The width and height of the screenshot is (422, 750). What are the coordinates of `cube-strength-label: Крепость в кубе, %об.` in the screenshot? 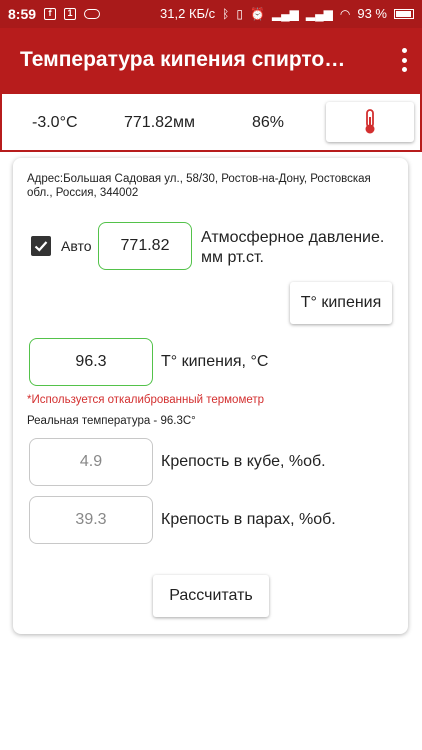 It's located at (243, 461).